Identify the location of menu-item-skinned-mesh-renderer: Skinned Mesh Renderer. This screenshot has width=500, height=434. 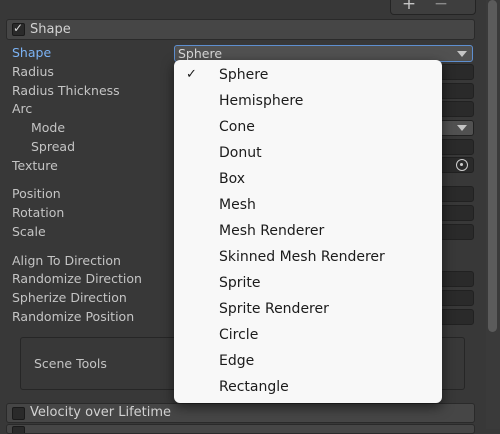
(308, 259).